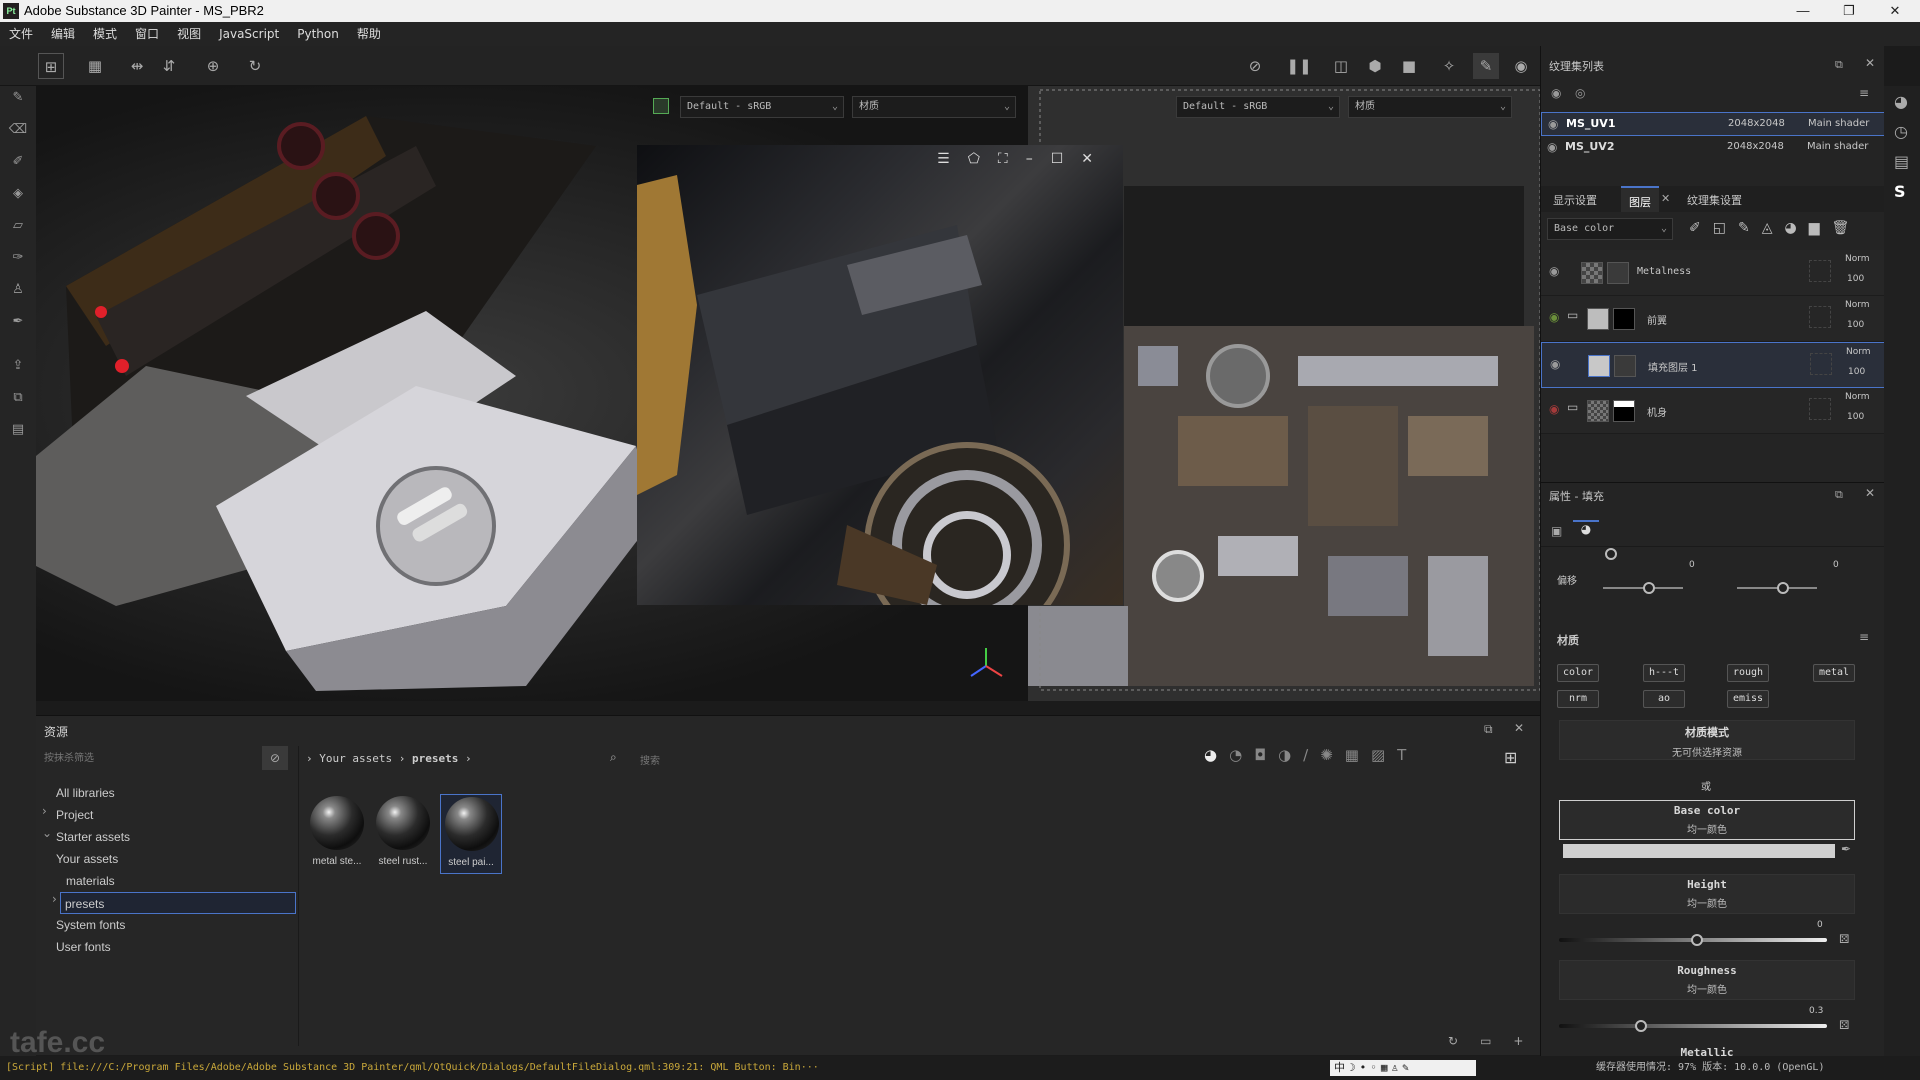  Describe the element at coordinates (1332, 755) in the screenshot. I see `particle-filter-icon: ✺` at that location.